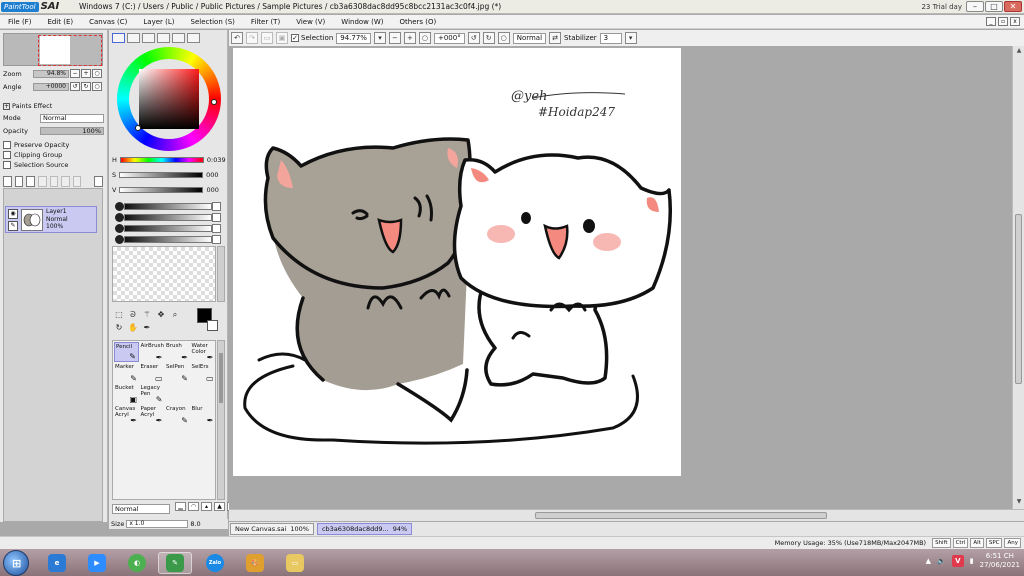 The height and width of the screenshot is (576, 1024). What do you see at coordinates (215, 563) in the screenshot?
I see `taskbar-zalo: Zalo` at bounding box center [215, 563].